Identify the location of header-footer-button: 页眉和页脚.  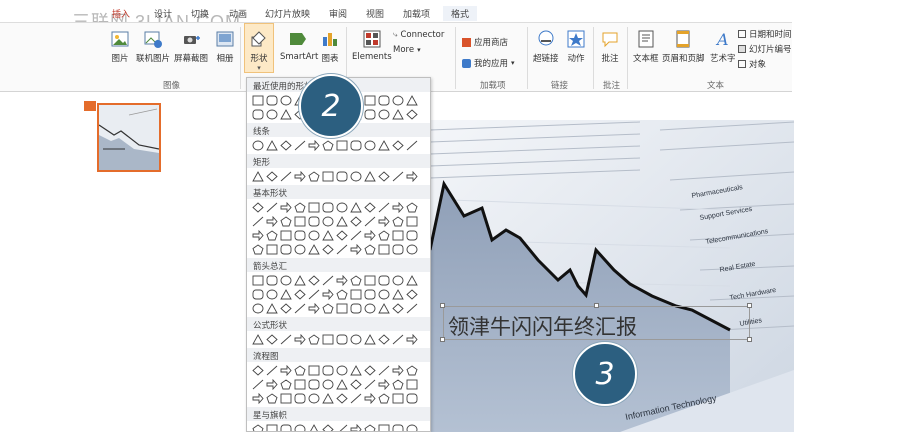
(683, 46).